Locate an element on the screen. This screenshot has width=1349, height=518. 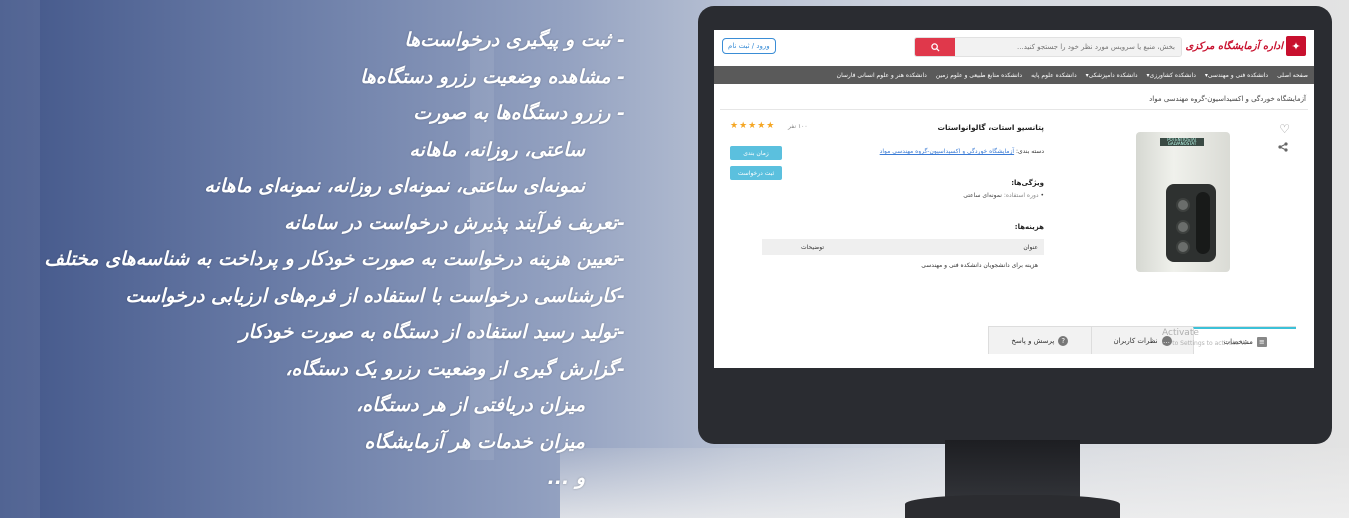
feature-line: میزان دریافتی از هر دستگاه، is located at coordinates (470, 405).